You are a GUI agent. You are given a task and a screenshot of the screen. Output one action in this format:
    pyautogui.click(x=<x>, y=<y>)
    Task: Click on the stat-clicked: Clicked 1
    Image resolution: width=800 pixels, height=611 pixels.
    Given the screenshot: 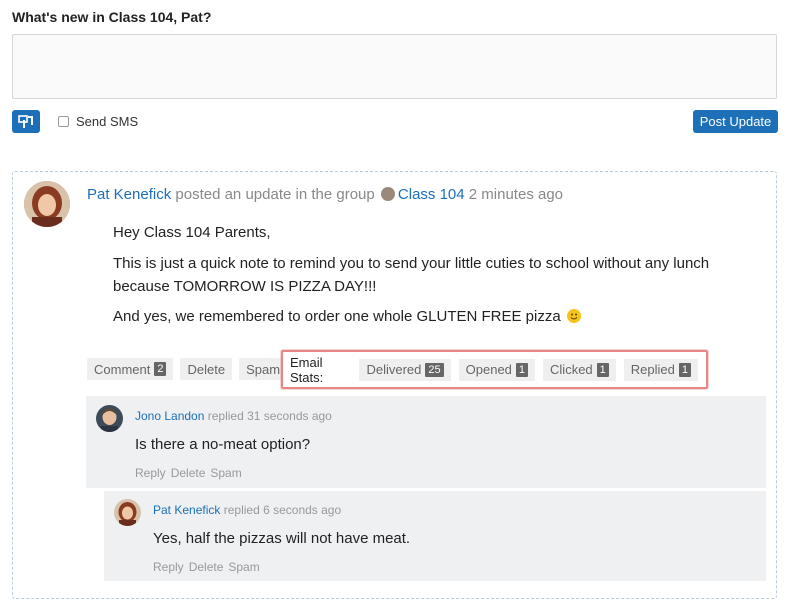 What is the action you would take?
    pyautogui.click(x=579, y=369)
    